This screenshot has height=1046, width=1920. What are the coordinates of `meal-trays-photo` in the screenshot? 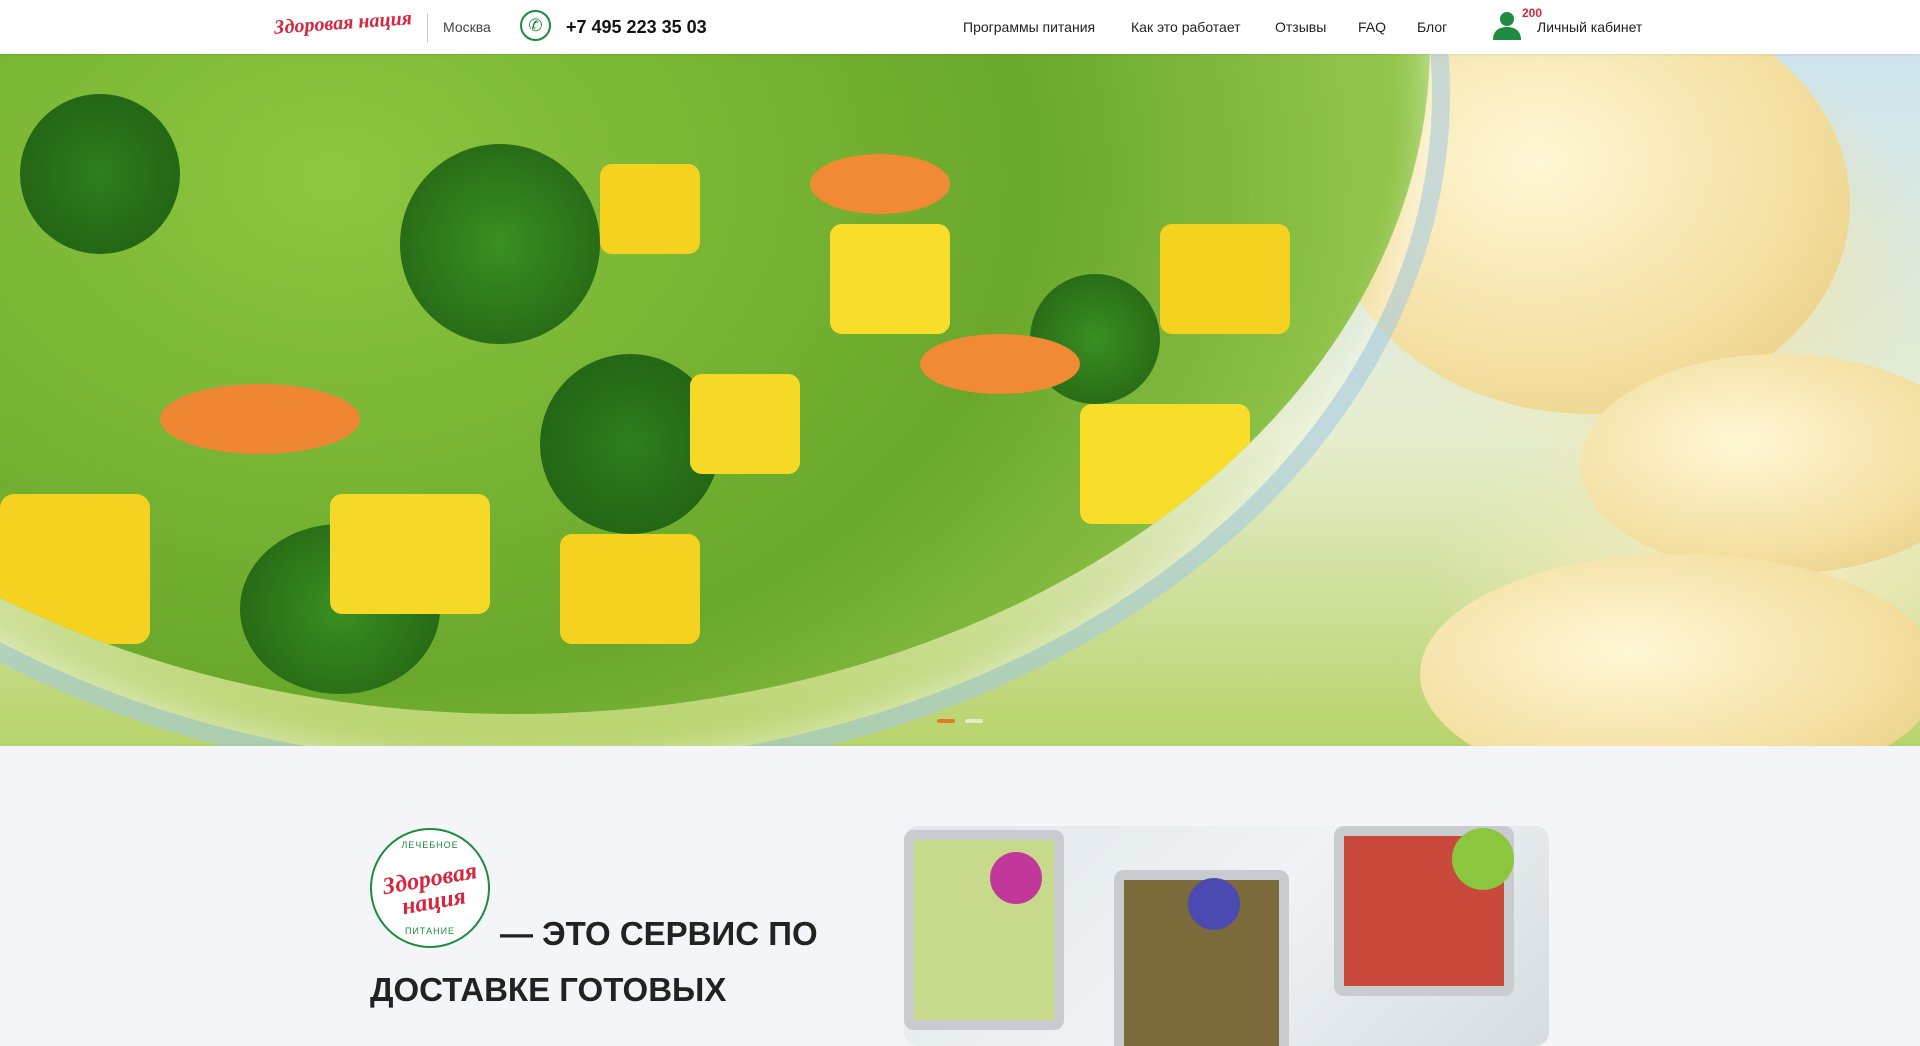 It's located at (1226, 936).